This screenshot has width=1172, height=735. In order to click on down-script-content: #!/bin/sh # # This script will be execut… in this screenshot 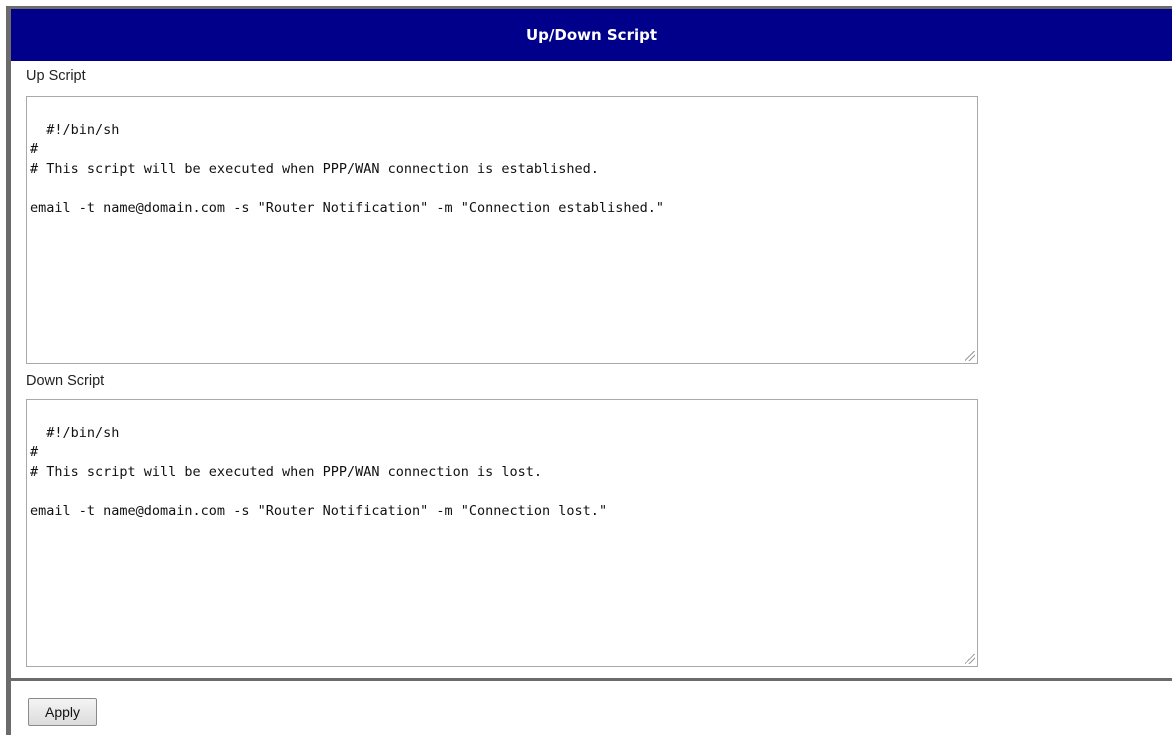, I will do `click(319, 471)`.